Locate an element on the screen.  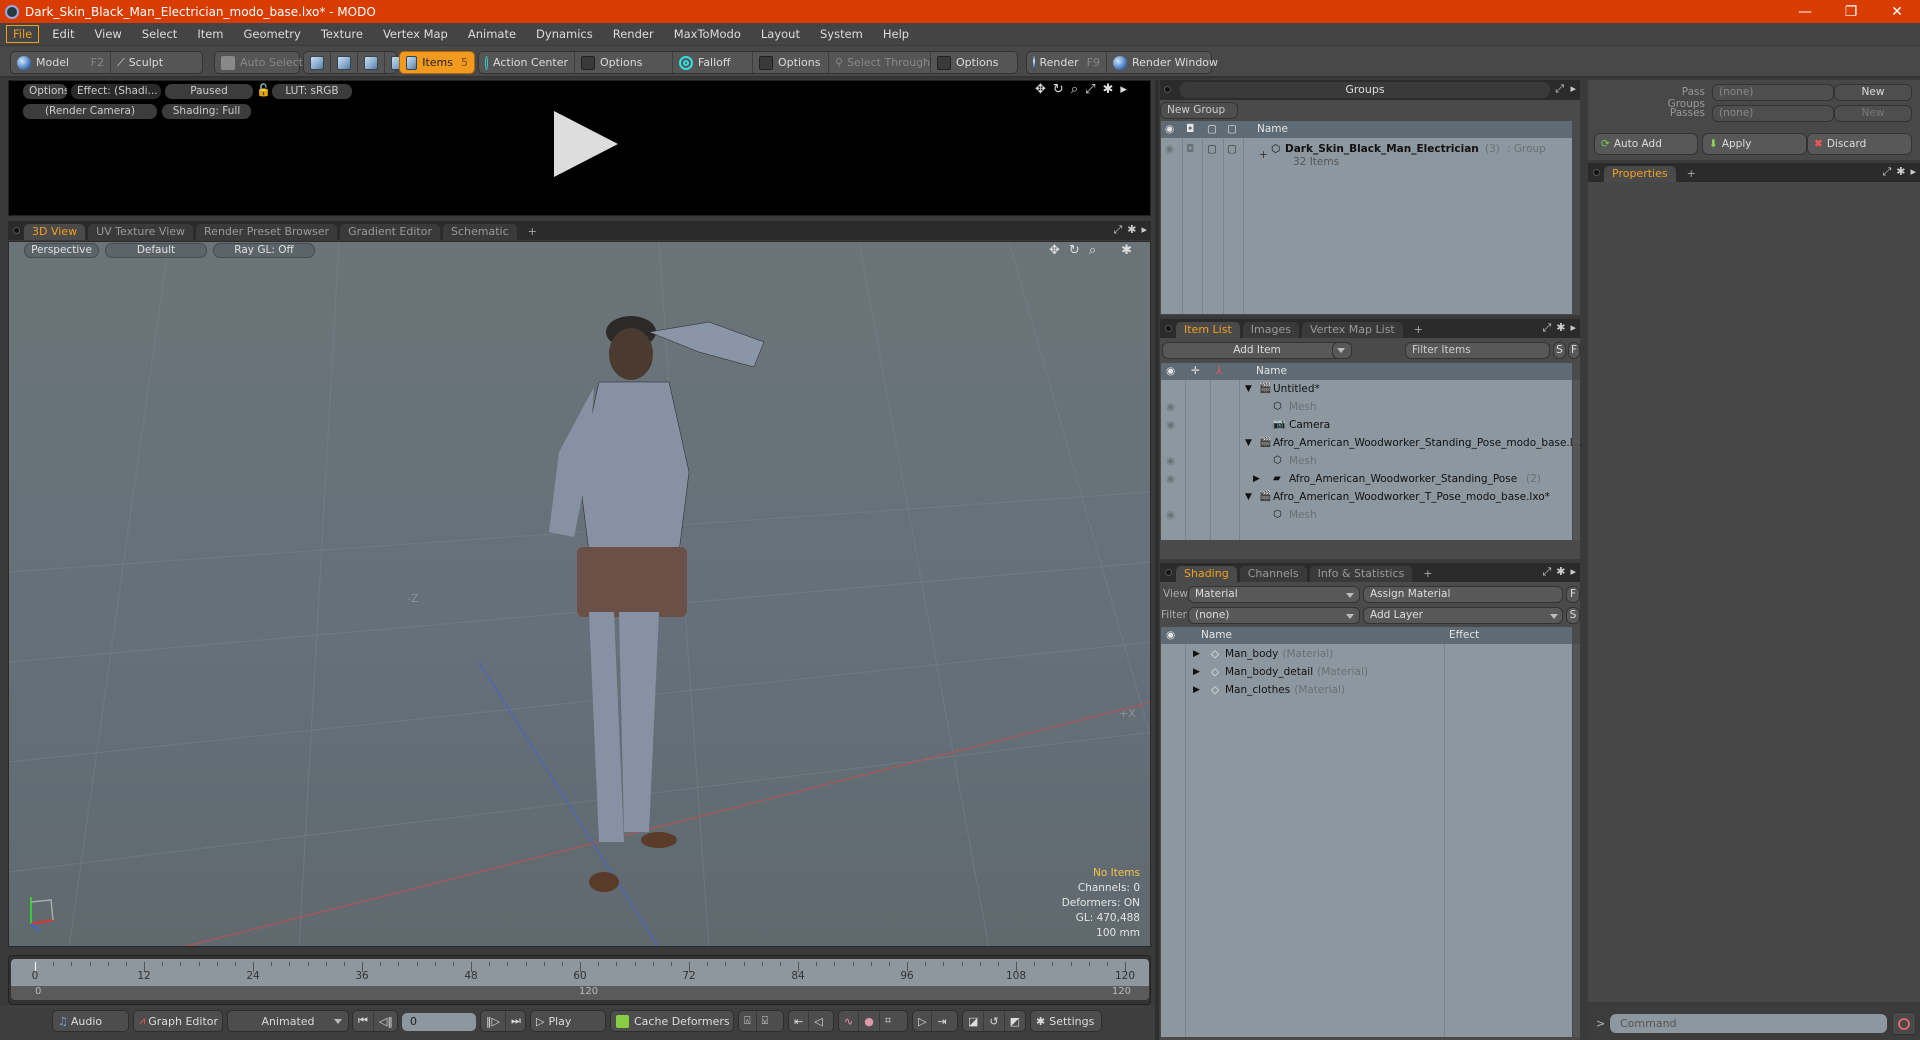
gear-icon: ✱ is located at coordinates (1131, 230).